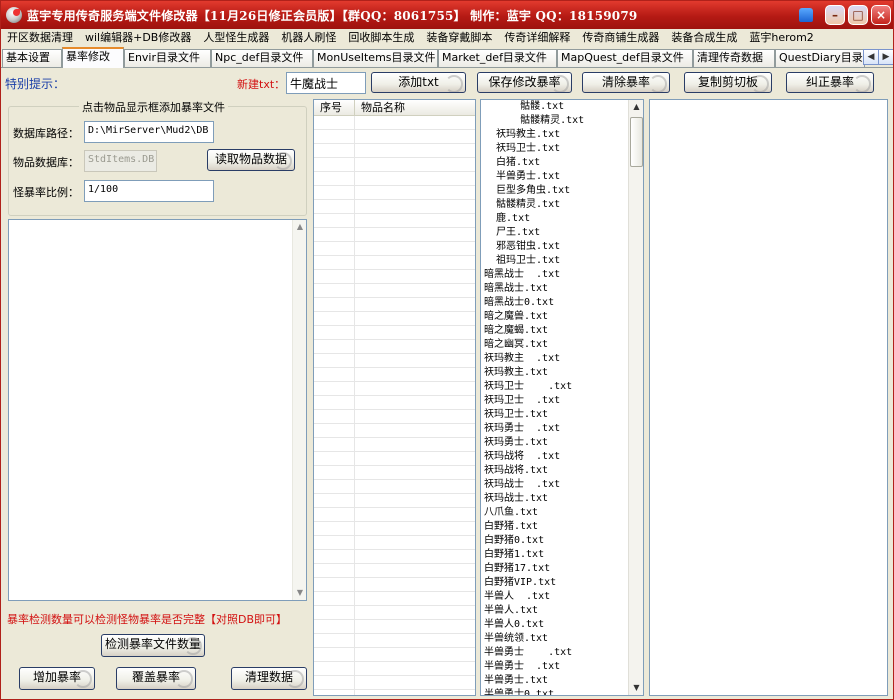 The image size is (894, 700). What do you see at coordinates (557, 653) in the screenshot?
I see `file-list-item: 半兽勇士 .txt` at bounding box center [557, 653].